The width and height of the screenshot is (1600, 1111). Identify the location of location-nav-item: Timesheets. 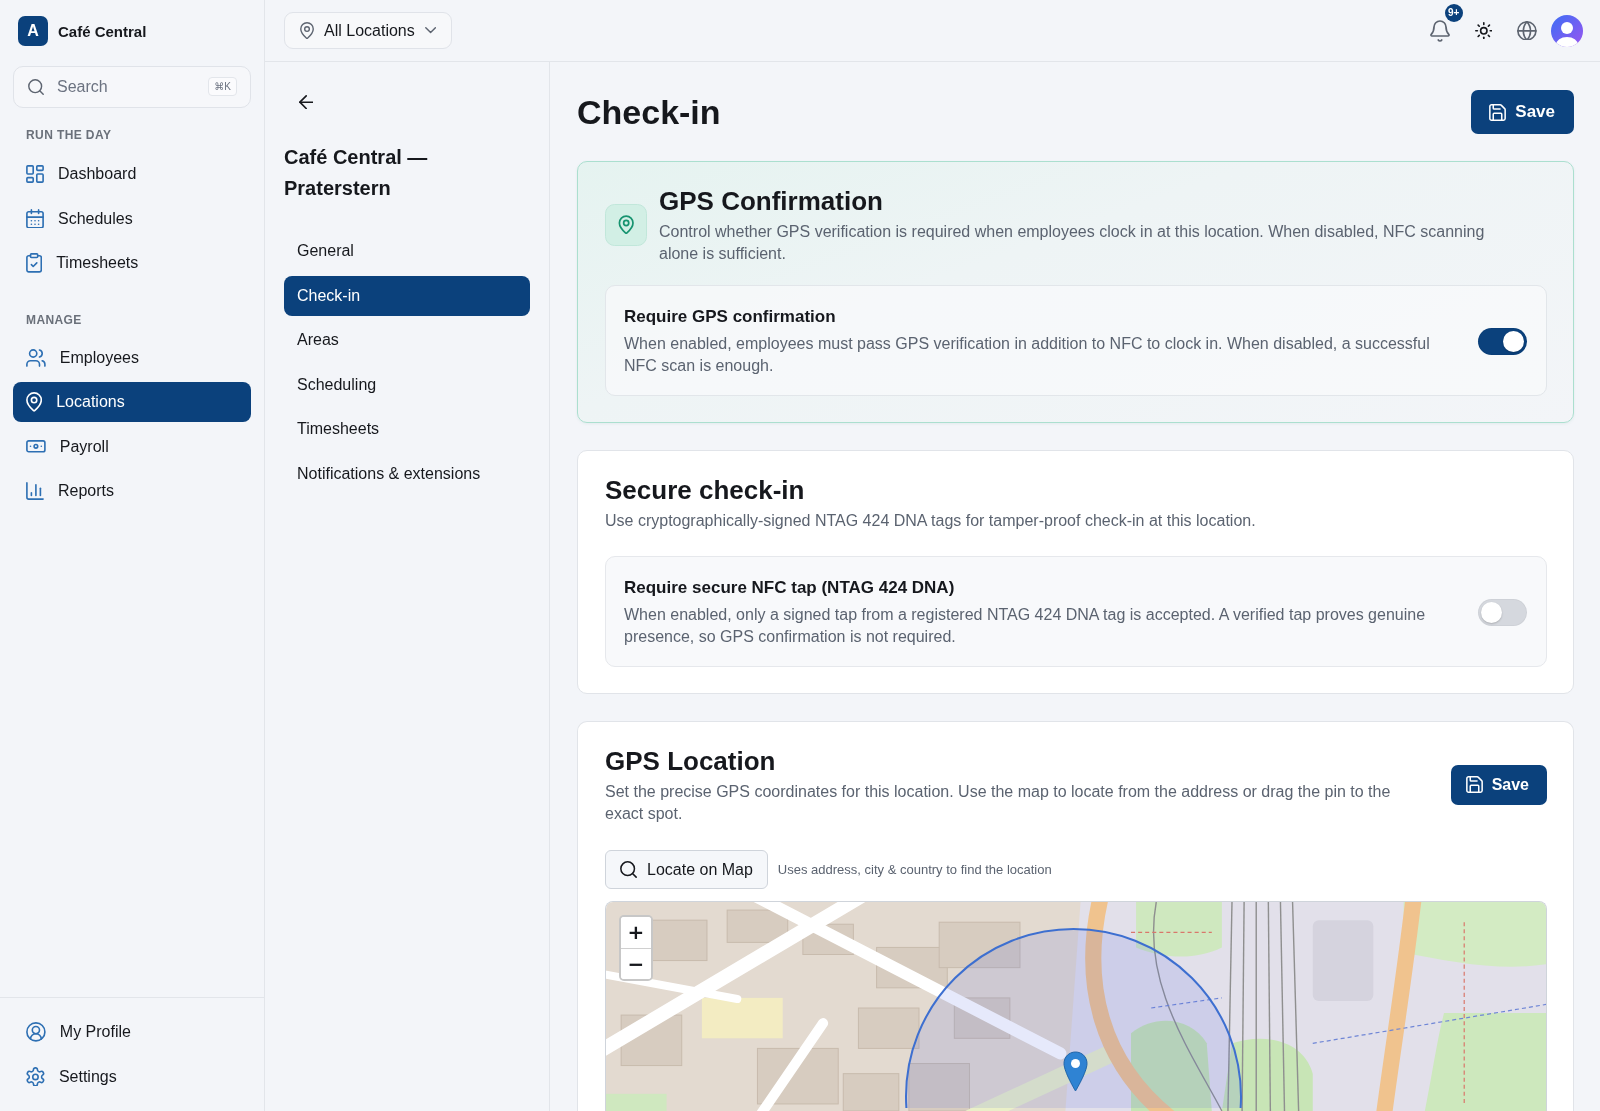
(407, 429).